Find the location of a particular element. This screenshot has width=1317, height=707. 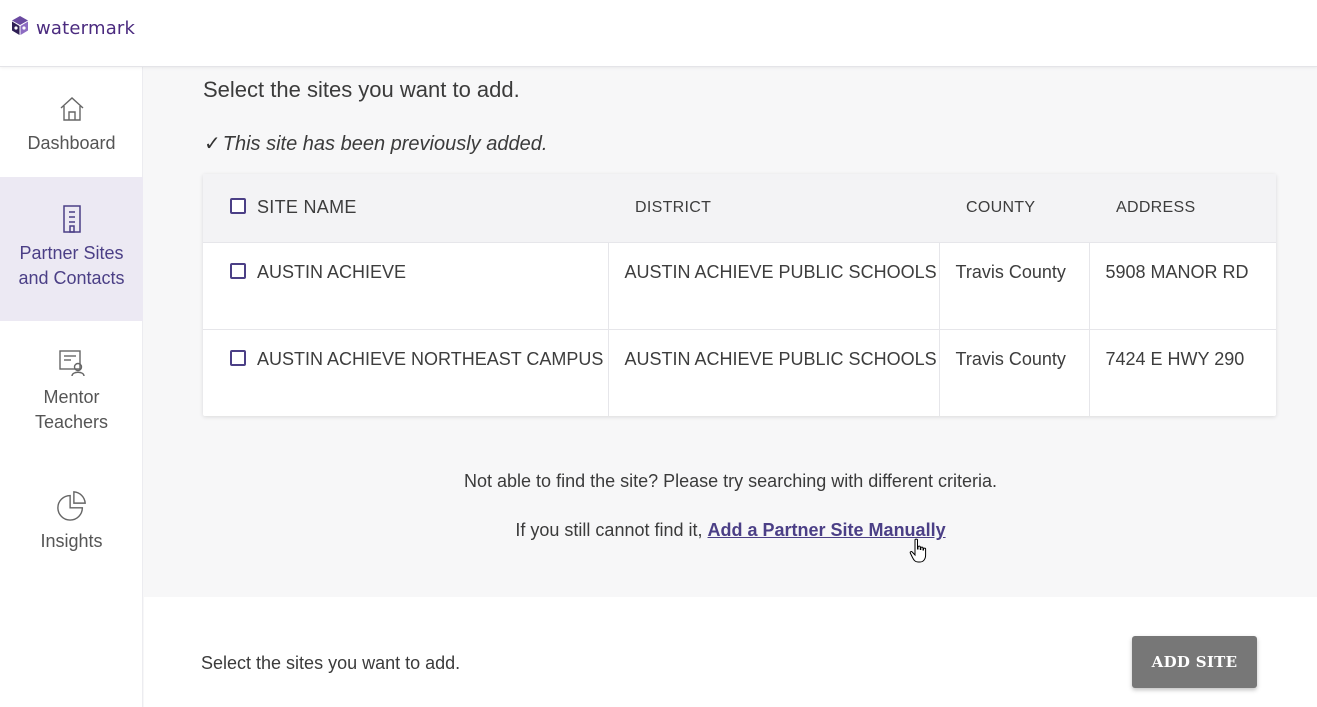

home-icon is located at coordinates (72, 109).